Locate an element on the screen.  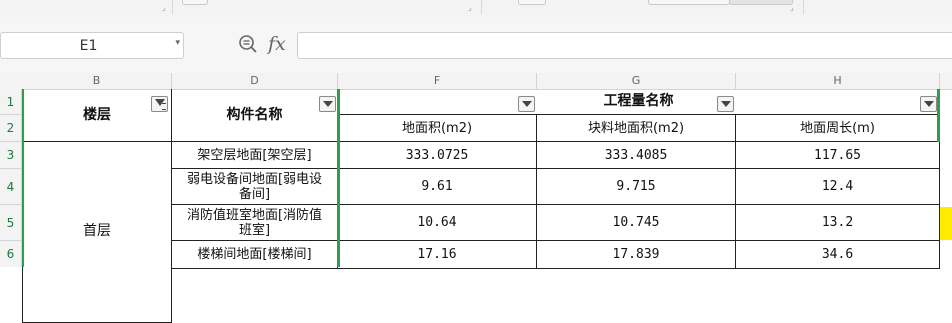
floor-header-cell: 楼层 is located at coordinates (97, 115).